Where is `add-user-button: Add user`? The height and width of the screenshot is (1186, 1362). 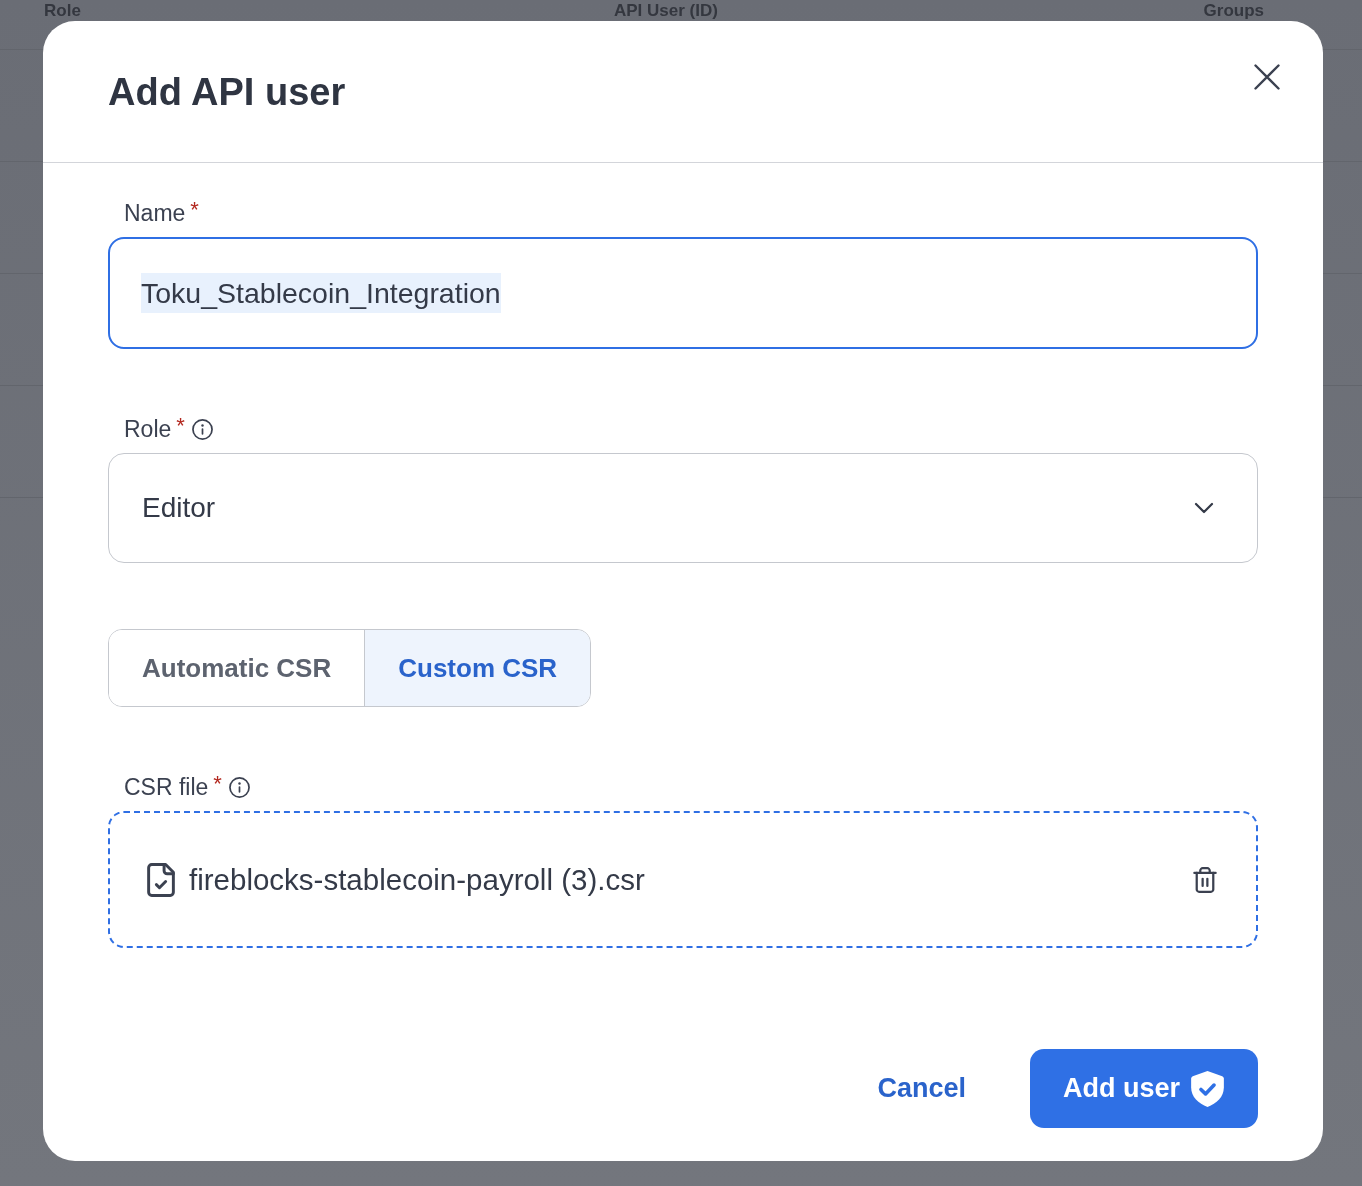 add-user-button: Add user is located at coordinates (1143, 1088).